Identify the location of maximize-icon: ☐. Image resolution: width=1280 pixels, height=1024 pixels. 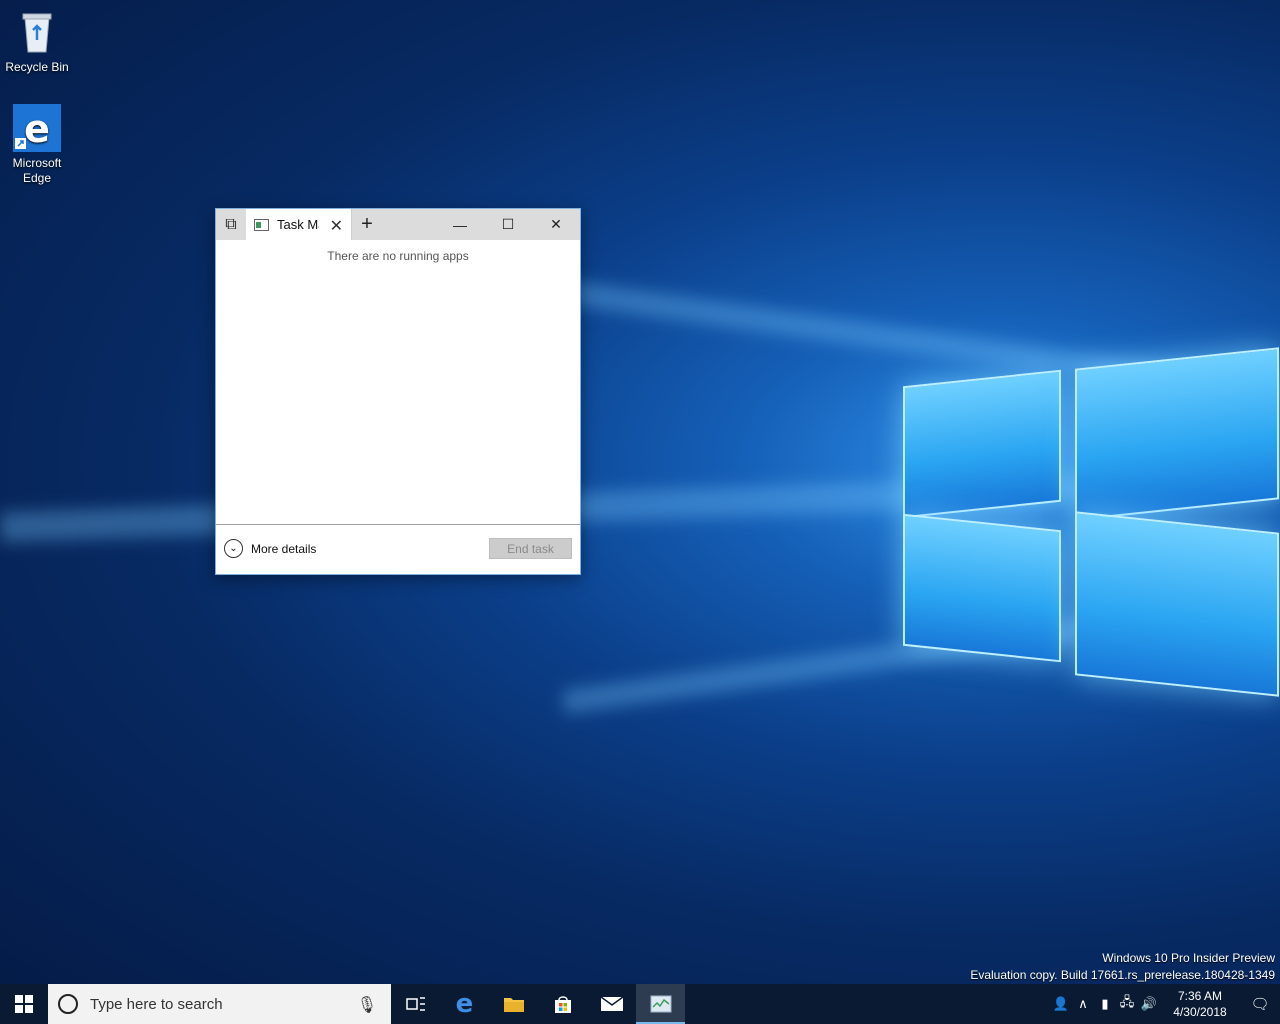
(508, 224).